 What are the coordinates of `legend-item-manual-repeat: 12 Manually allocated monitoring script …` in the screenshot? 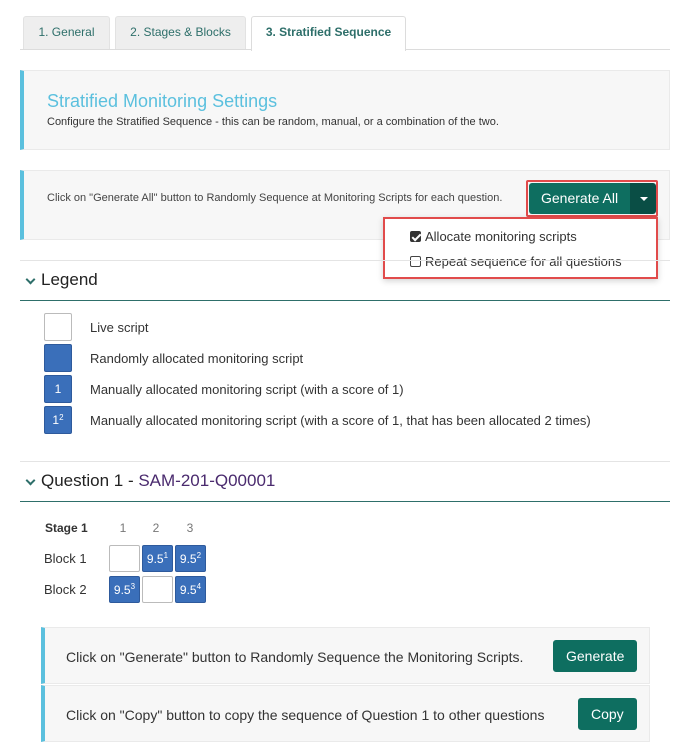 It's located at (317, 420).